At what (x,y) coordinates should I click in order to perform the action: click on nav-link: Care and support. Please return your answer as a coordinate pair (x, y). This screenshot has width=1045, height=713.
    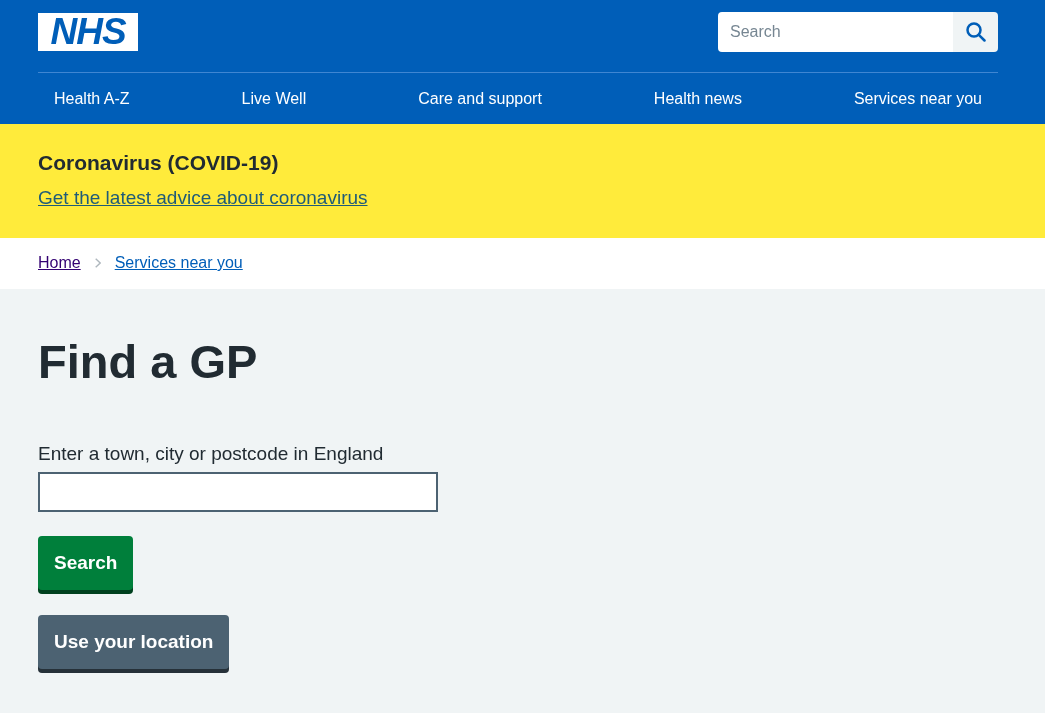
    Looking at the image, I should click on (480, 98).